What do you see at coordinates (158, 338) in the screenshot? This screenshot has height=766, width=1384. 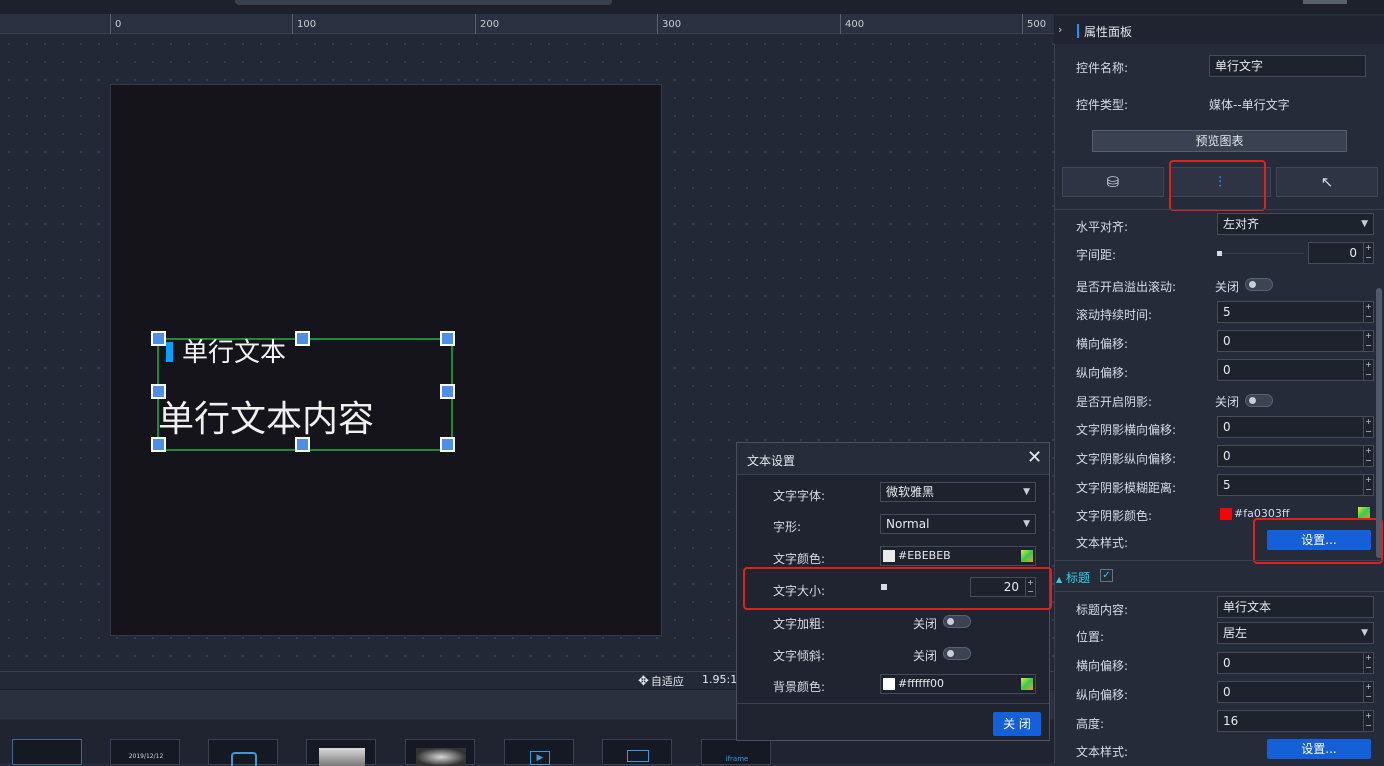 I see `resize-handle-nw` at bounding box center [158, 338].